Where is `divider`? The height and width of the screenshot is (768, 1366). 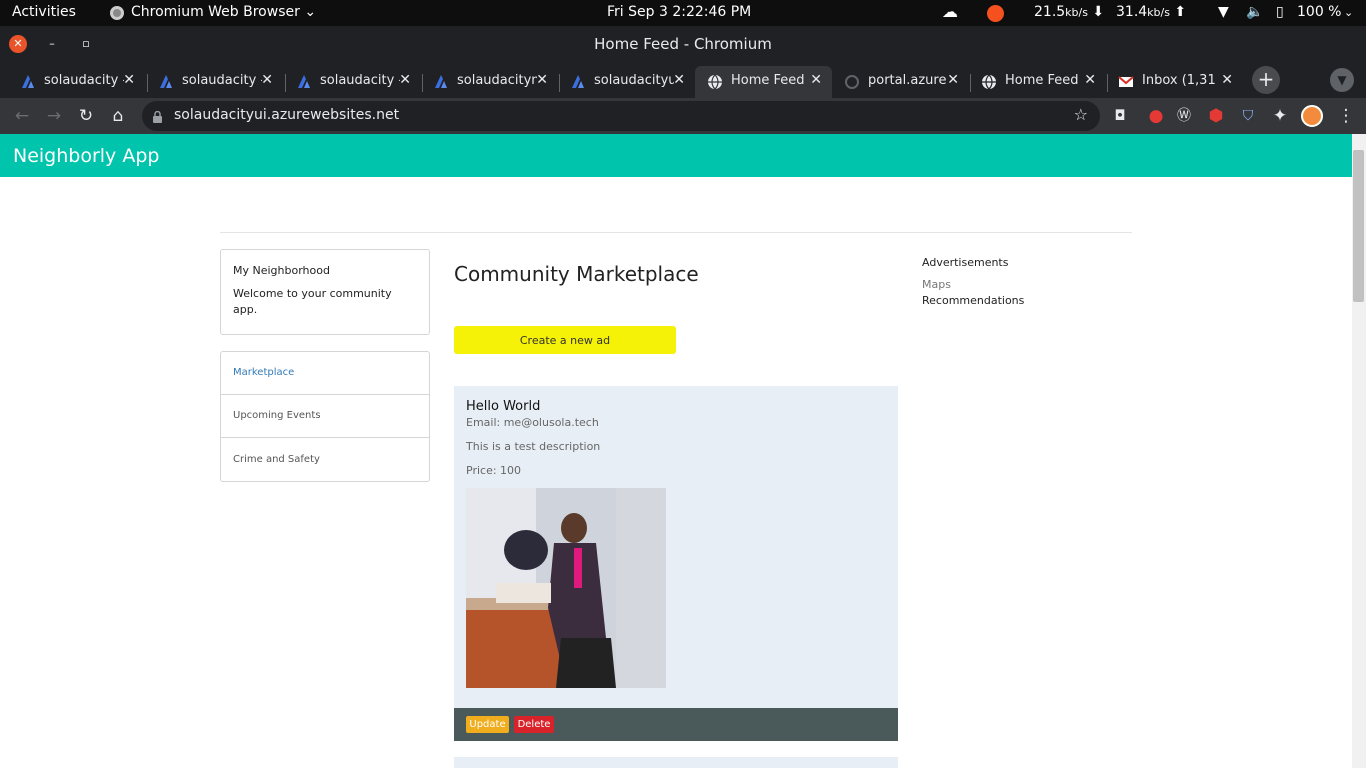
divider is located at coordinates (676, 232).